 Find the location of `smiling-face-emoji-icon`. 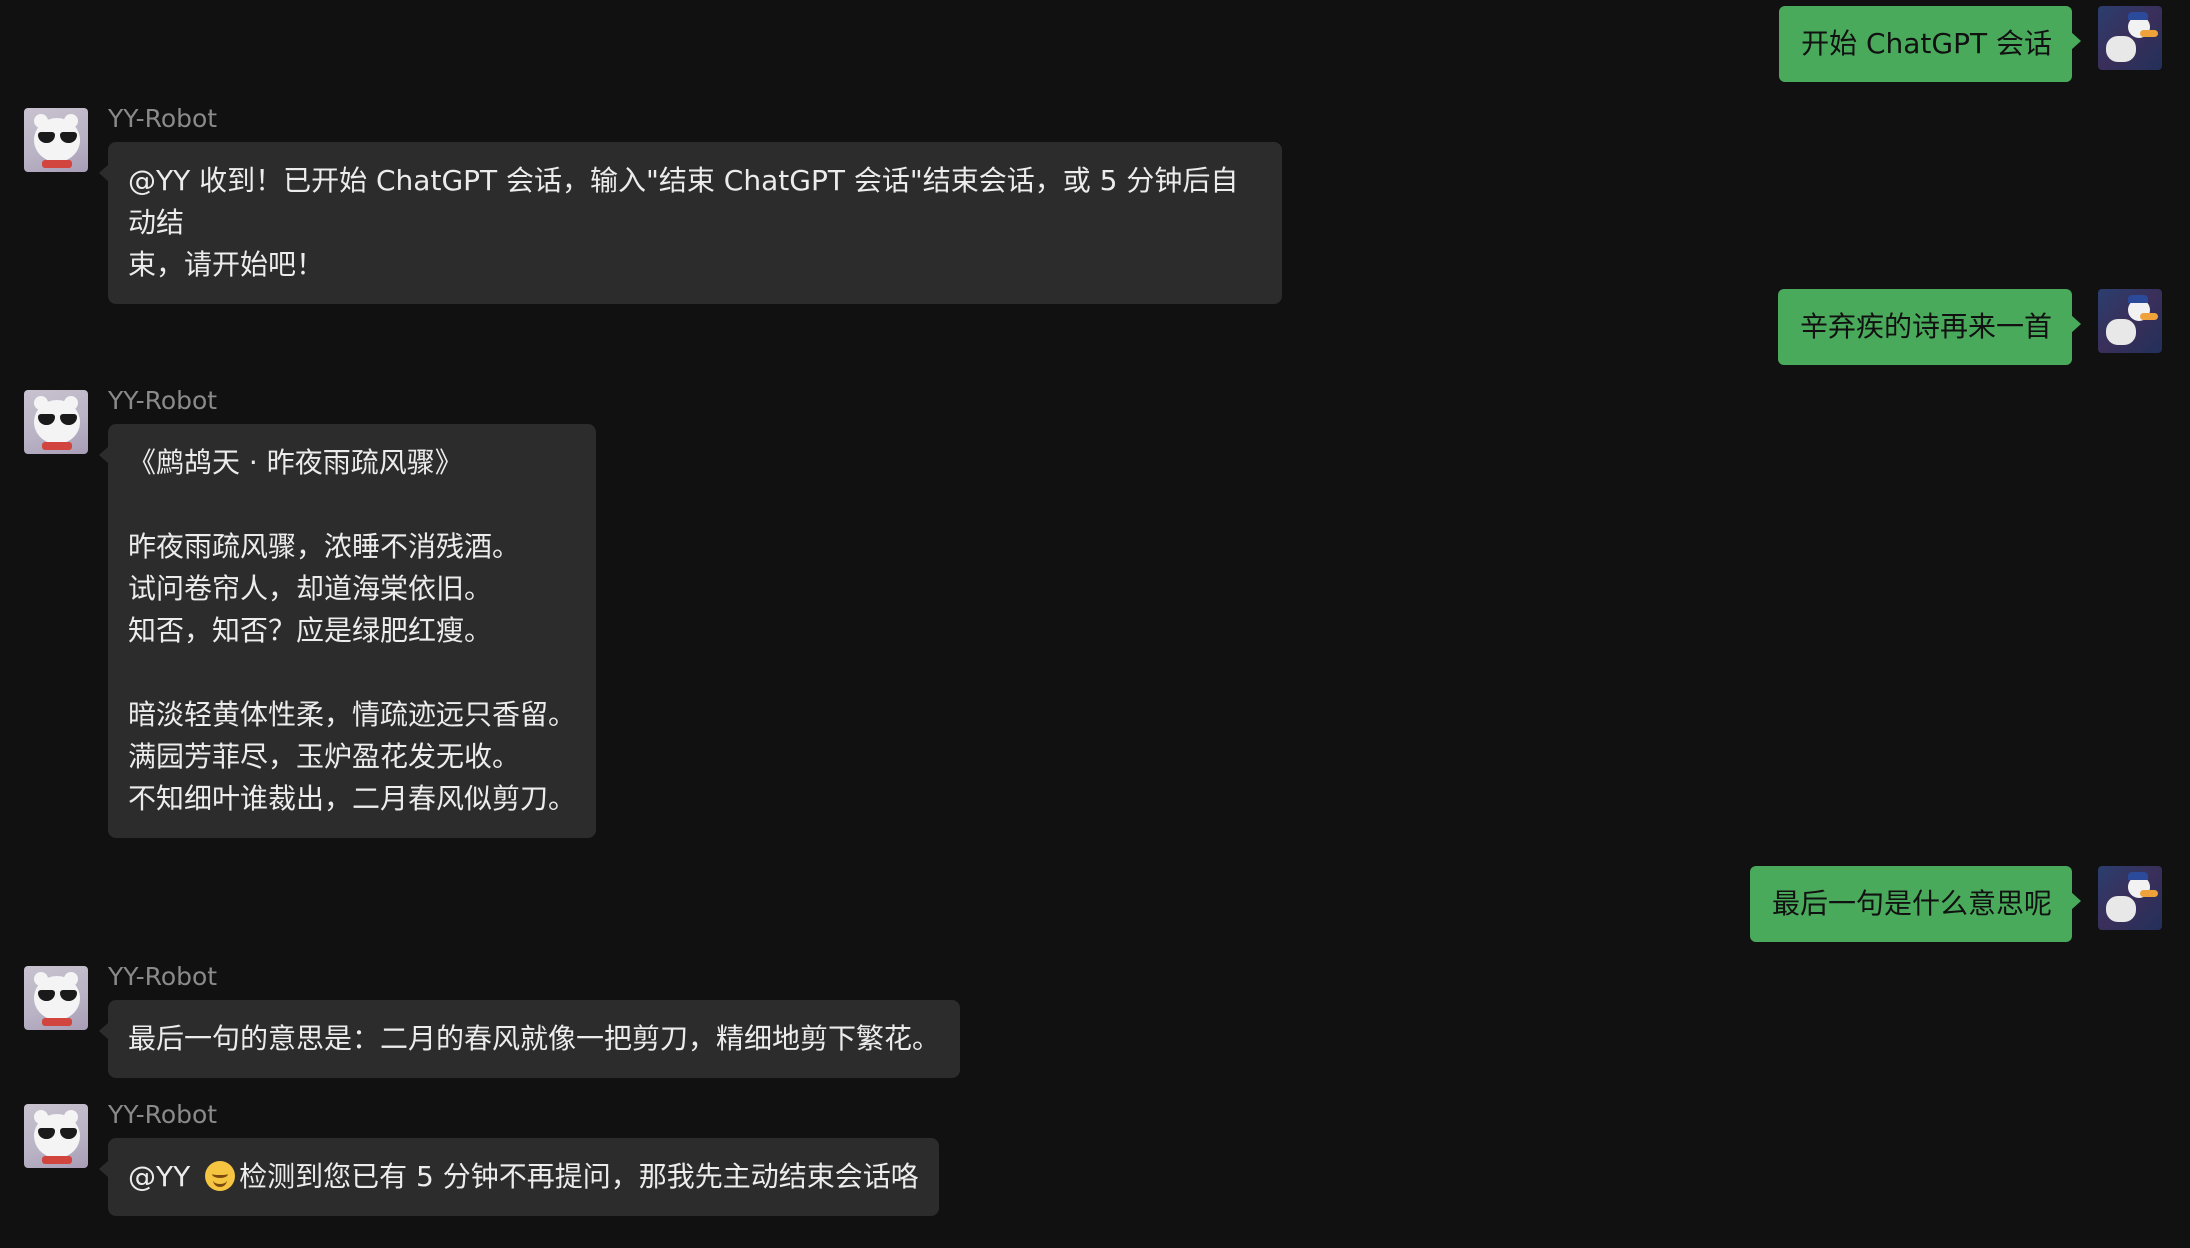

smiling-face-emoji-icon is located at coordinates (220, 1176).